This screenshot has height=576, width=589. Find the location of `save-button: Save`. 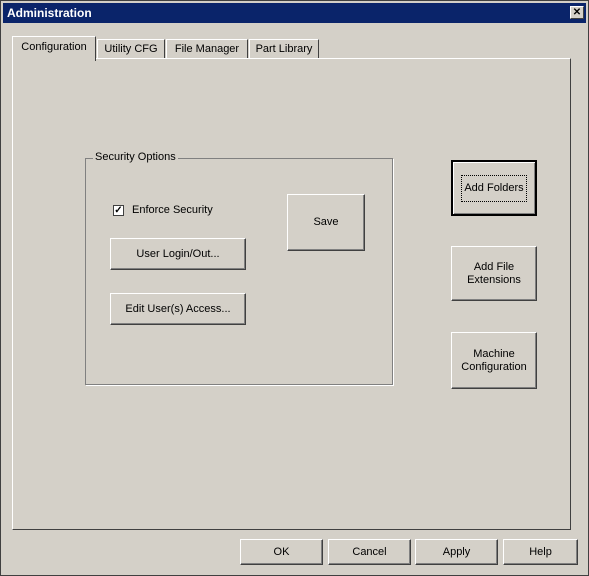

save-button: Save is located at coordinates (326, 222).